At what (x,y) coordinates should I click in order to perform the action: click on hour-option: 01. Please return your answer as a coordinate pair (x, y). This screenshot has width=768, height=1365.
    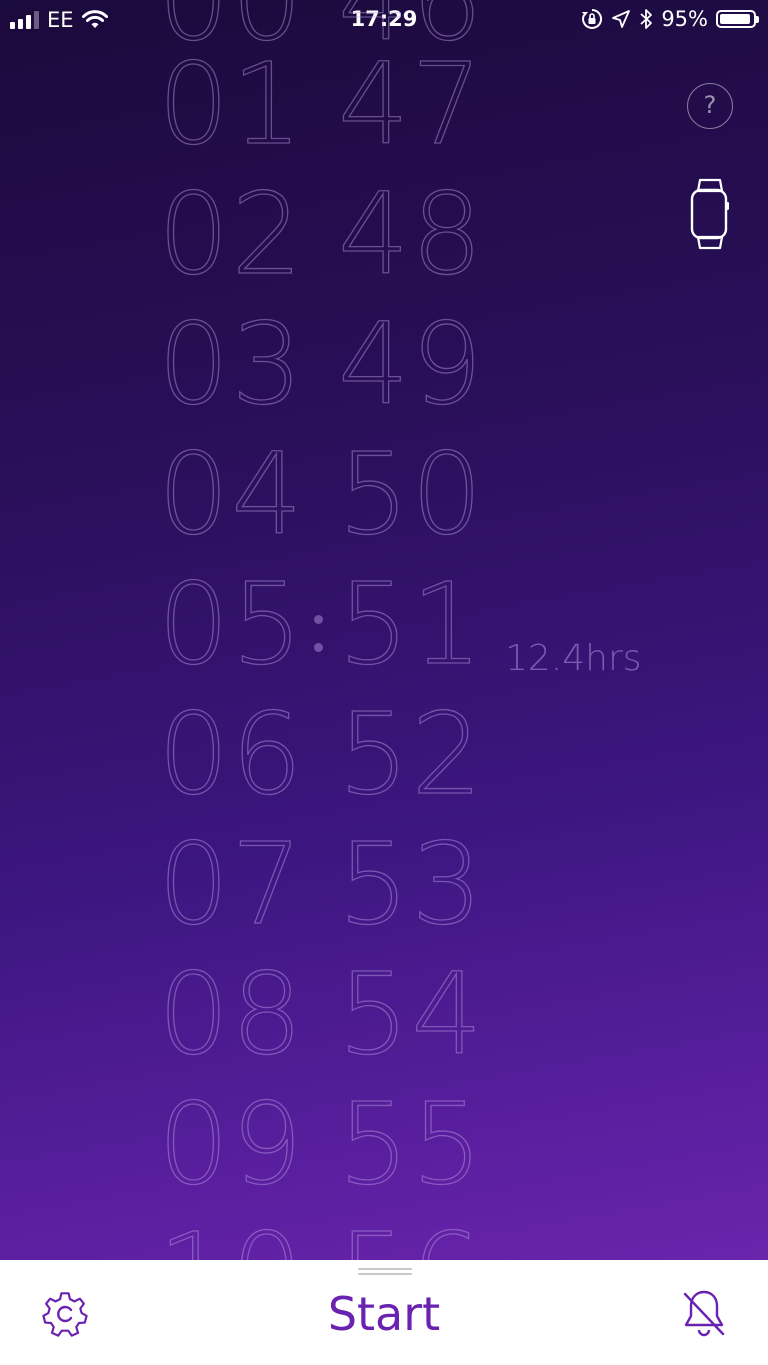
    Looking at the image, I should click on (231, 104).